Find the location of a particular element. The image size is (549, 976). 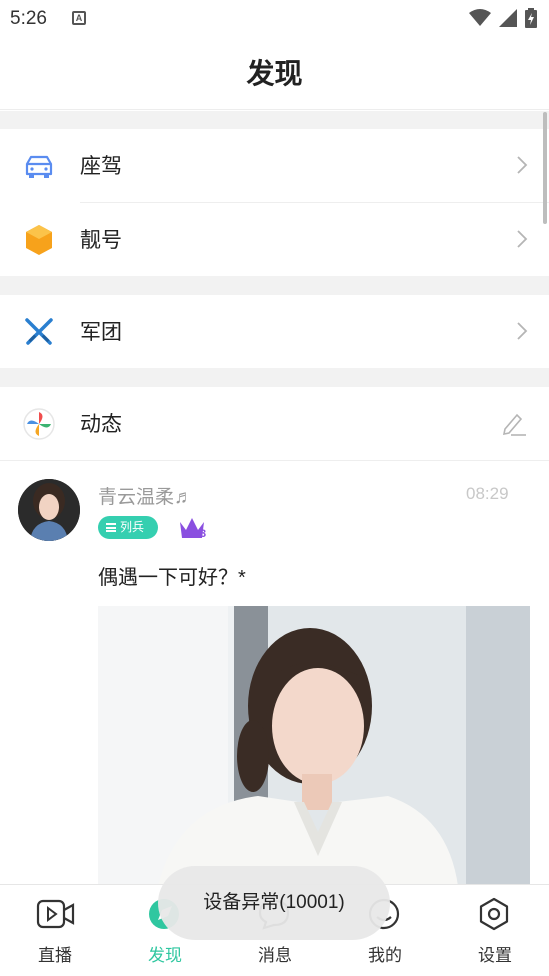

pinwheel-icon is located at coordinates (39, 424).